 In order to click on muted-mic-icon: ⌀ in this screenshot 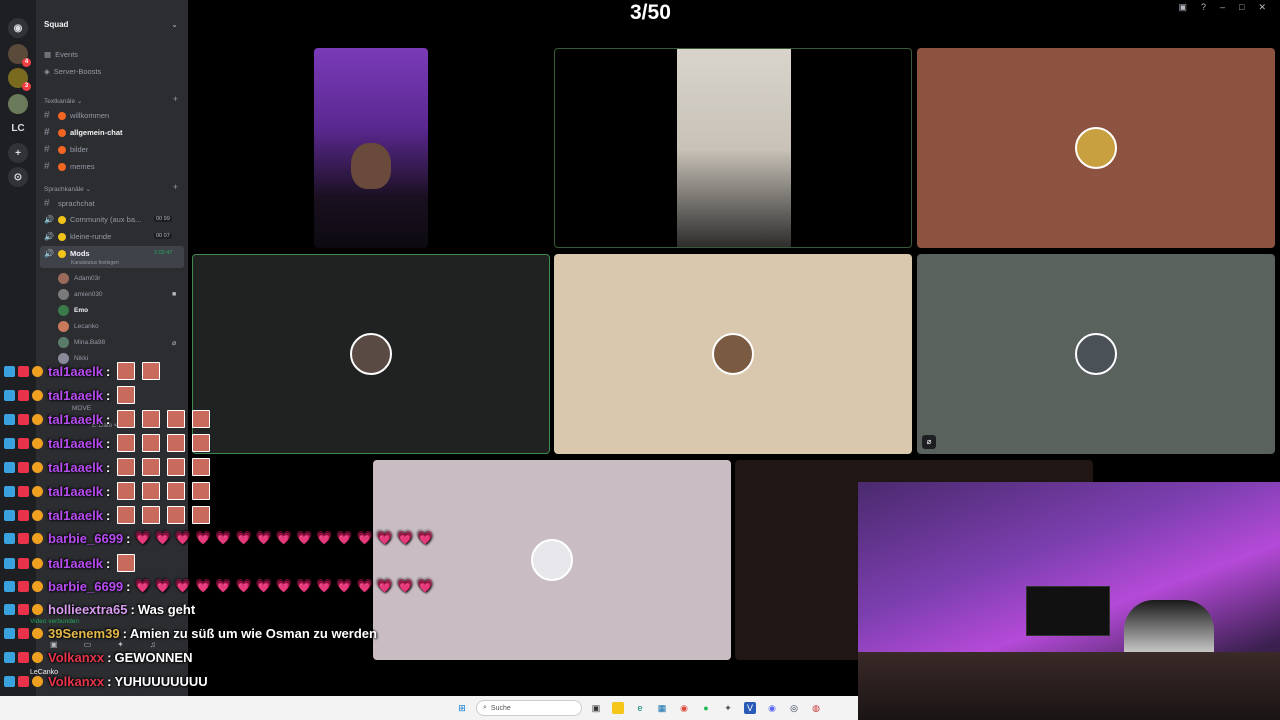, I will do `click(929, 442)`.